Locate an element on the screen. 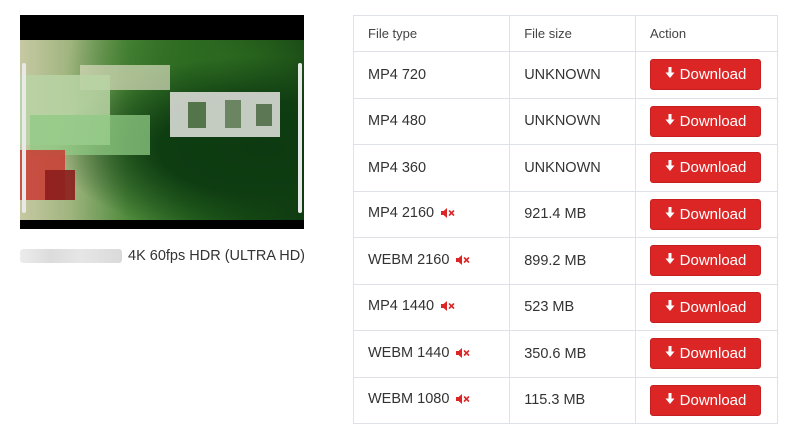 This screenshot has width=800, height=424. file-type-label: MP4 480 is located at coordinates (397, 121).